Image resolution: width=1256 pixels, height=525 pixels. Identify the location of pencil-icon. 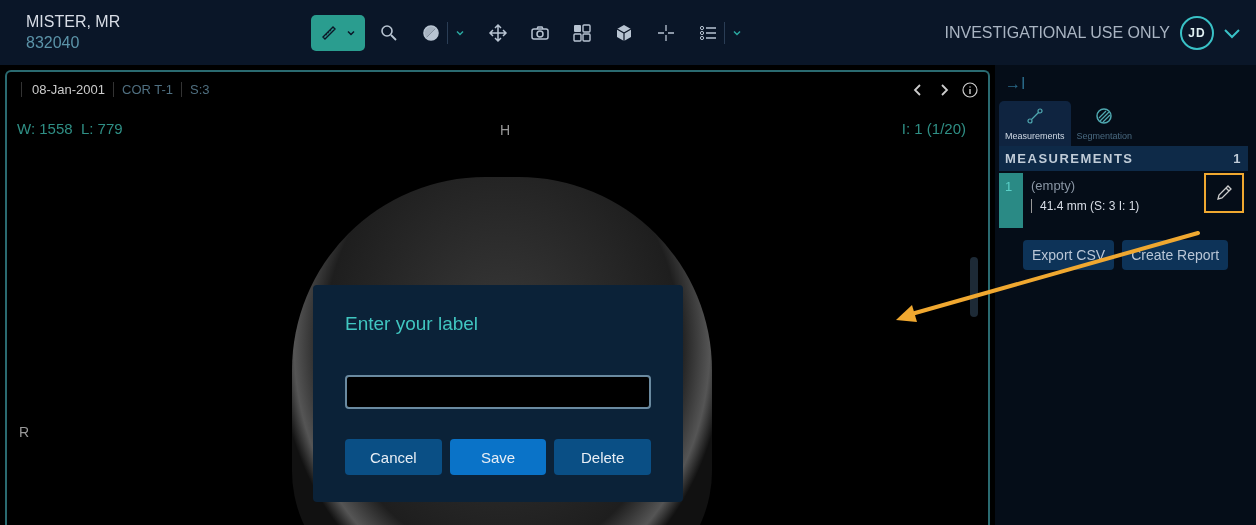
(1224, 193).